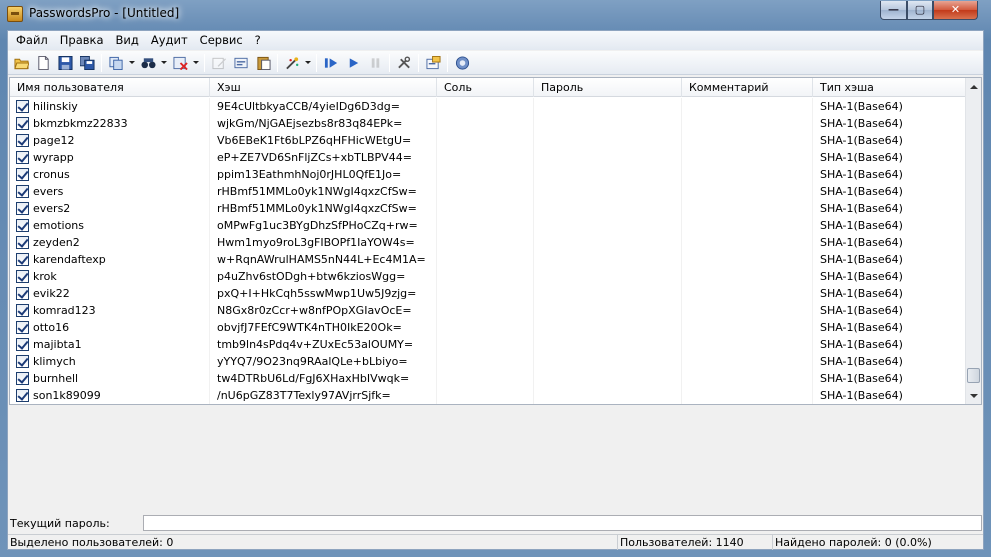  I want to click on user-cell: zeyden2, so click(110, 242).